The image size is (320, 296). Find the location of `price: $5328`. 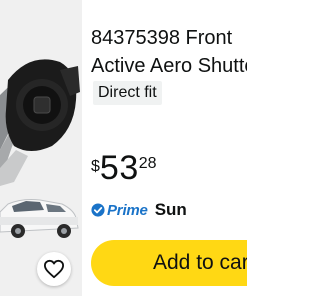

price: $5328 is located at coordinates (124, 168).